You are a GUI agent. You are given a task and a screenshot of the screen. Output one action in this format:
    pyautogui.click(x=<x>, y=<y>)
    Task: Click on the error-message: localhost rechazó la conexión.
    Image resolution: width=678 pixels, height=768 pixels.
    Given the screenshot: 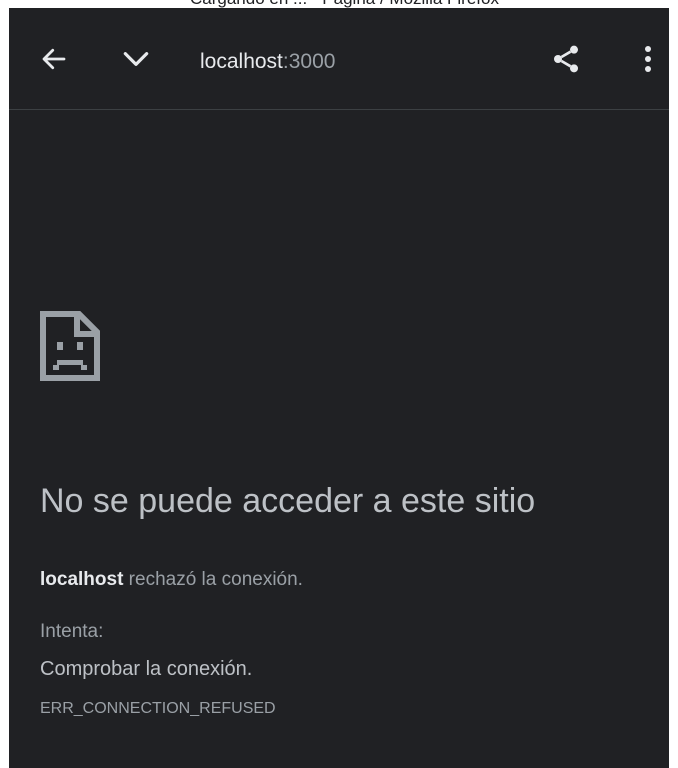 What is the action you would take?
    pyautogui.click(x=171, y=580)
    